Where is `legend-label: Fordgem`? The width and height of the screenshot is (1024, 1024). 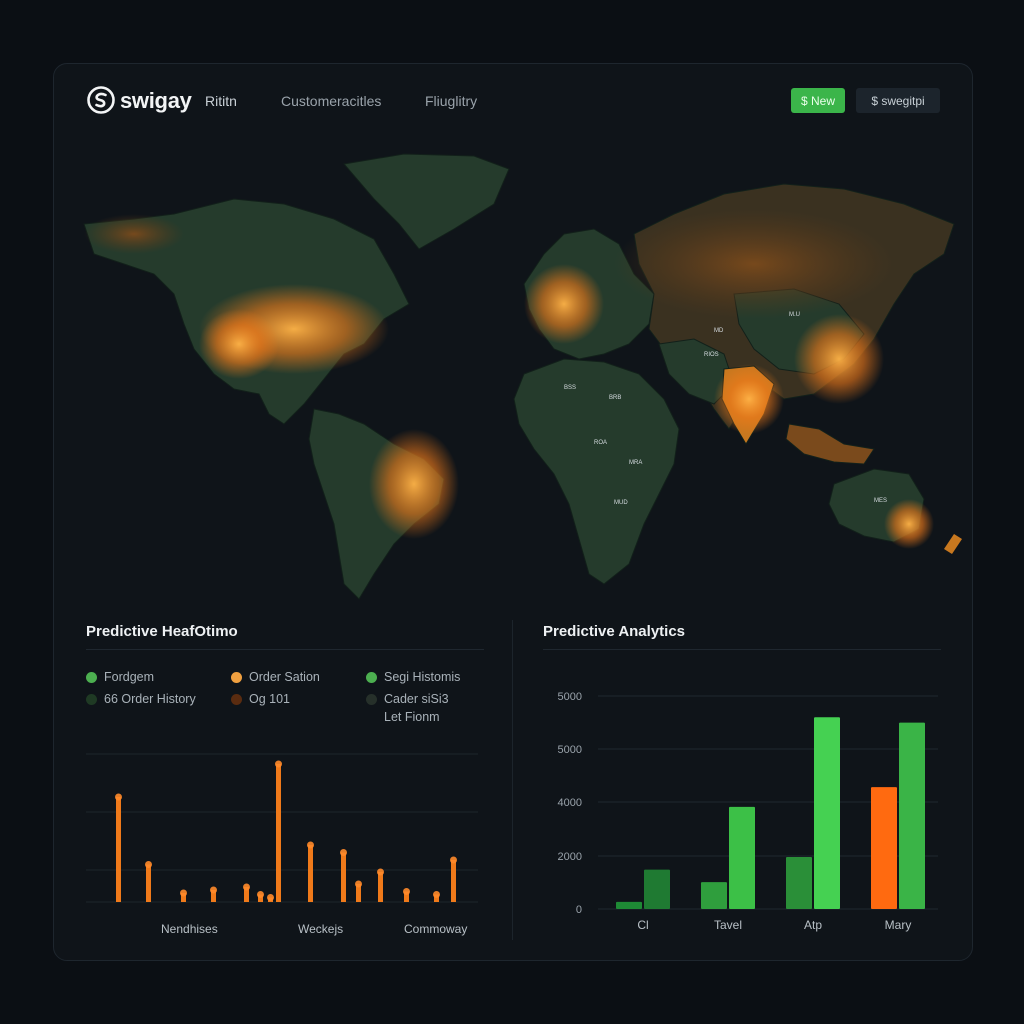 legend-label: Fordgem is located at coordinates (129, 677).